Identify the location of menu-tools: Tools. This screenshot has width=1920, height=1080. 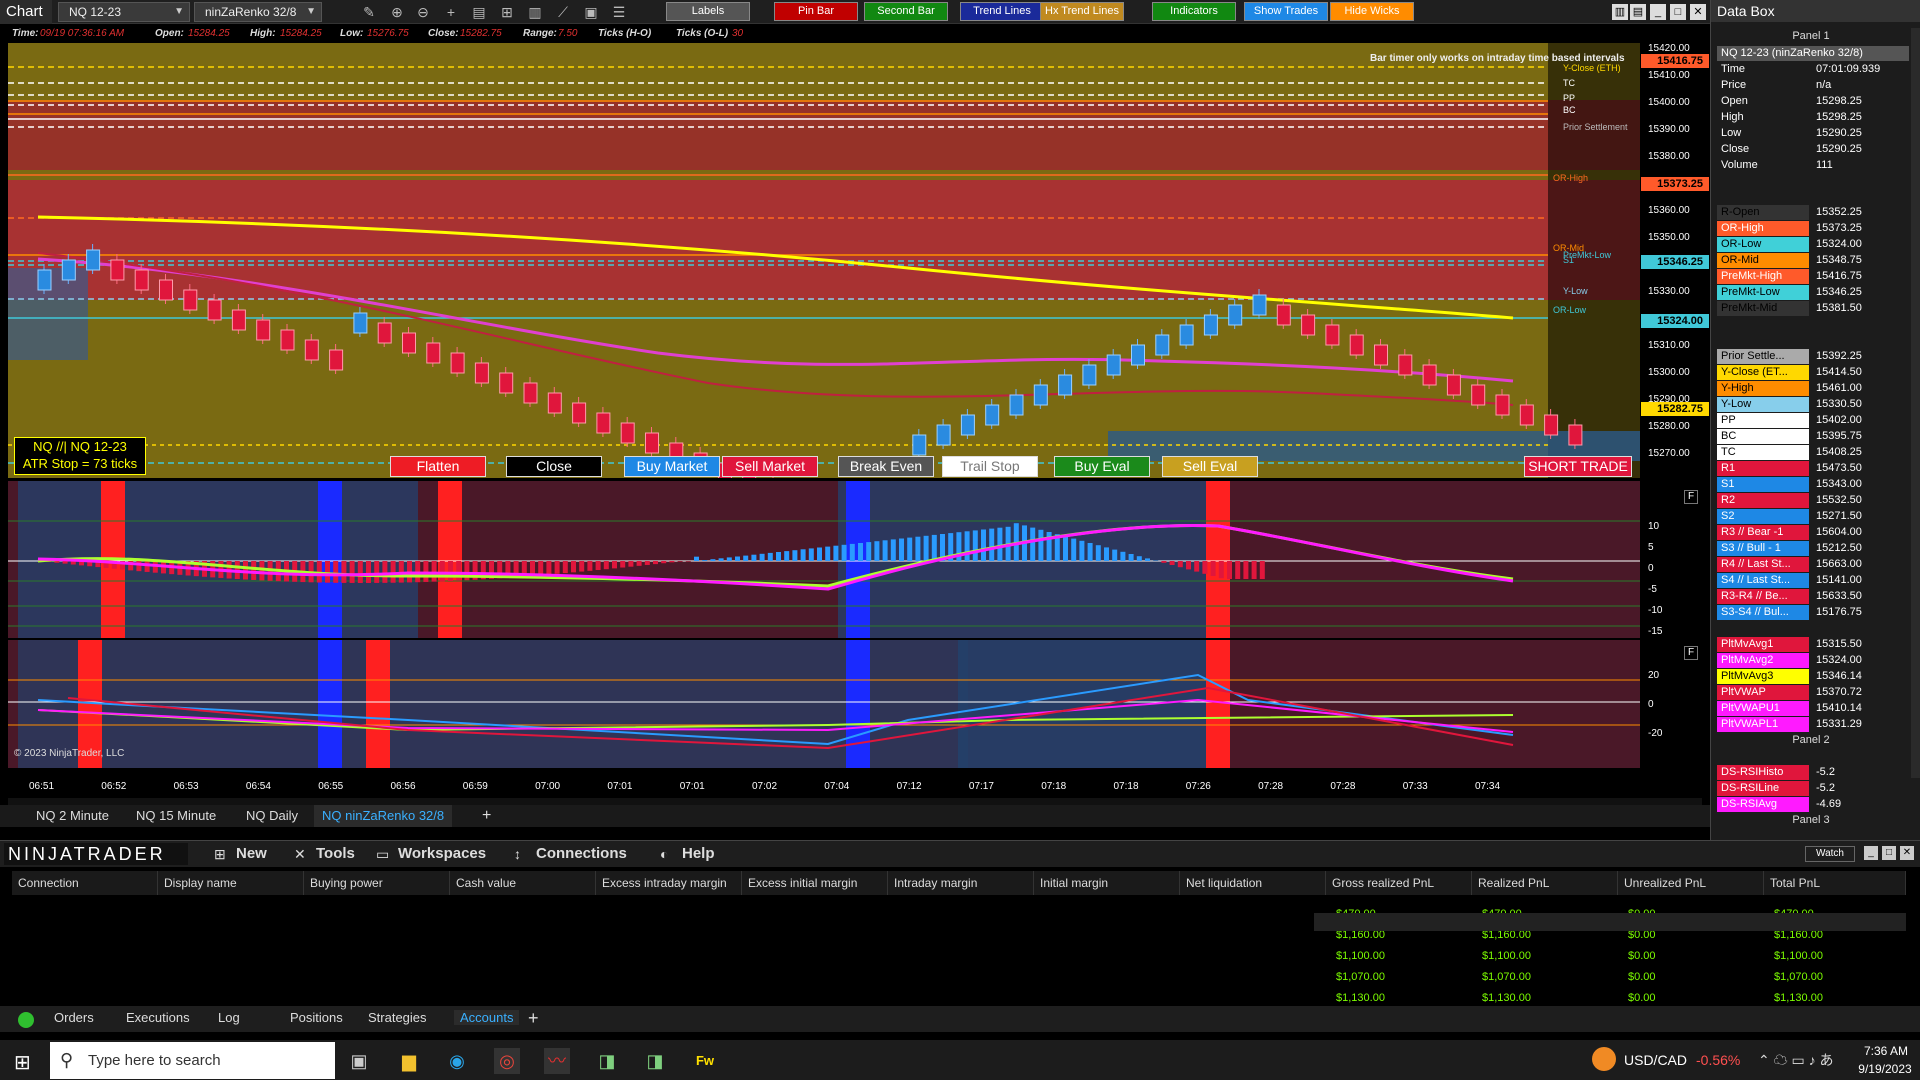
(335, 853).